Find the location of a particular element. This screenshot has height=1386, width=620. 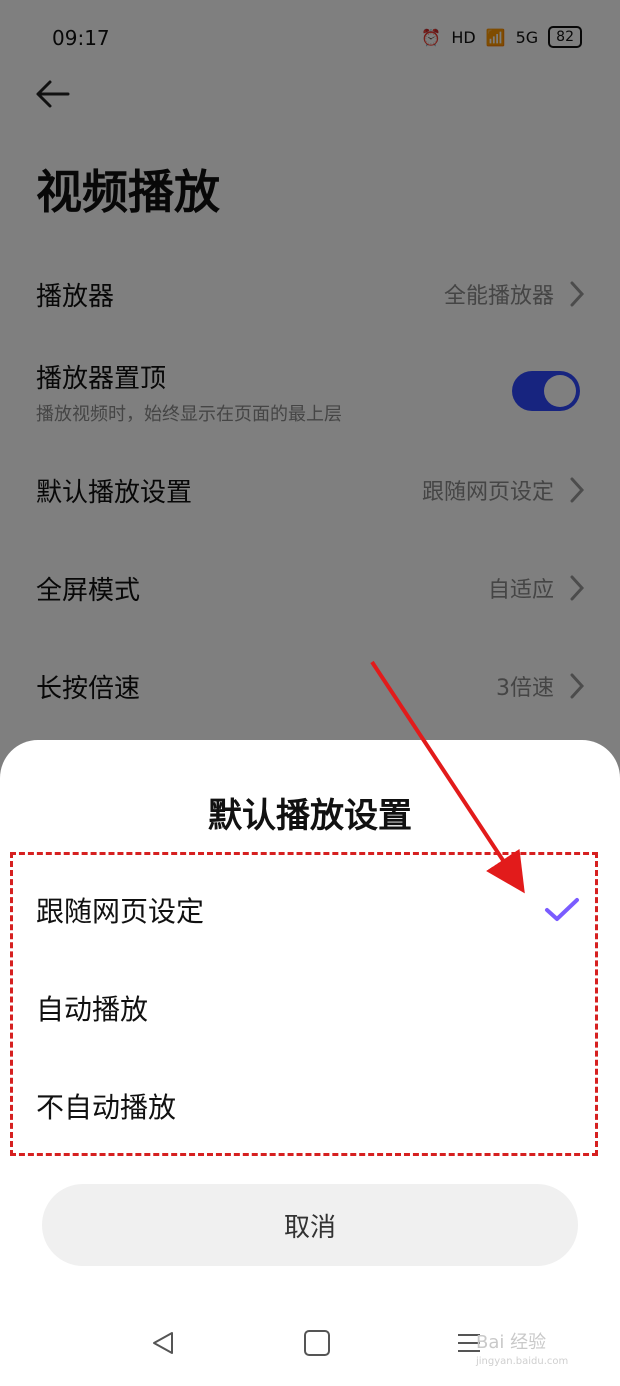

sheet-title: 默认播放设置 is located at coordinates (310, 816).